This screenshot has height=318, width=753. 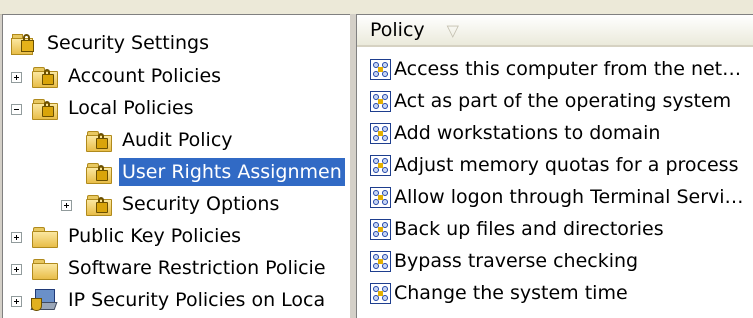 I want to click on policy-name: Act as part of the operating system, so click(x=563, y=101).